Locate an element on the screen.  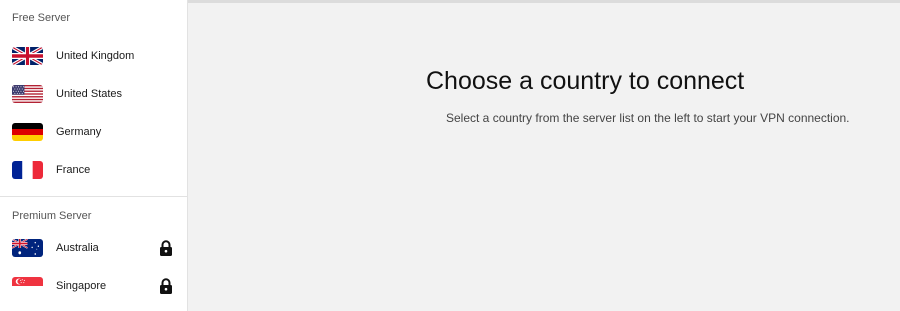
server-item-singapore: Singapore is located at coordinates (93, 286).